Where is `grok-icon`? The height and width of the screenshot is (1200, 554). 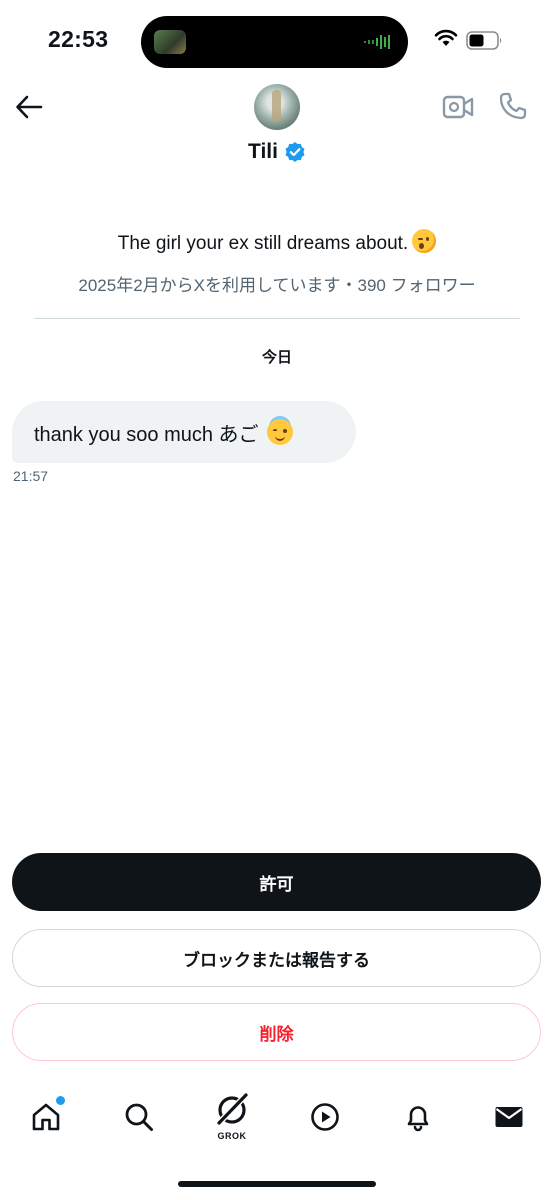 grok-icon is located at coordinates (232, 1109).